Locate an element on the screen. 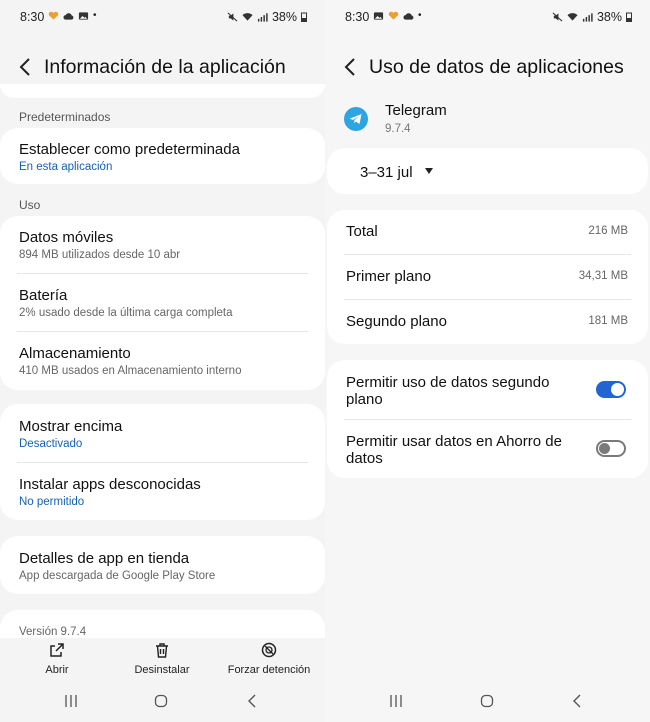  app-name: Telegram is located at coordinates (416, 110).